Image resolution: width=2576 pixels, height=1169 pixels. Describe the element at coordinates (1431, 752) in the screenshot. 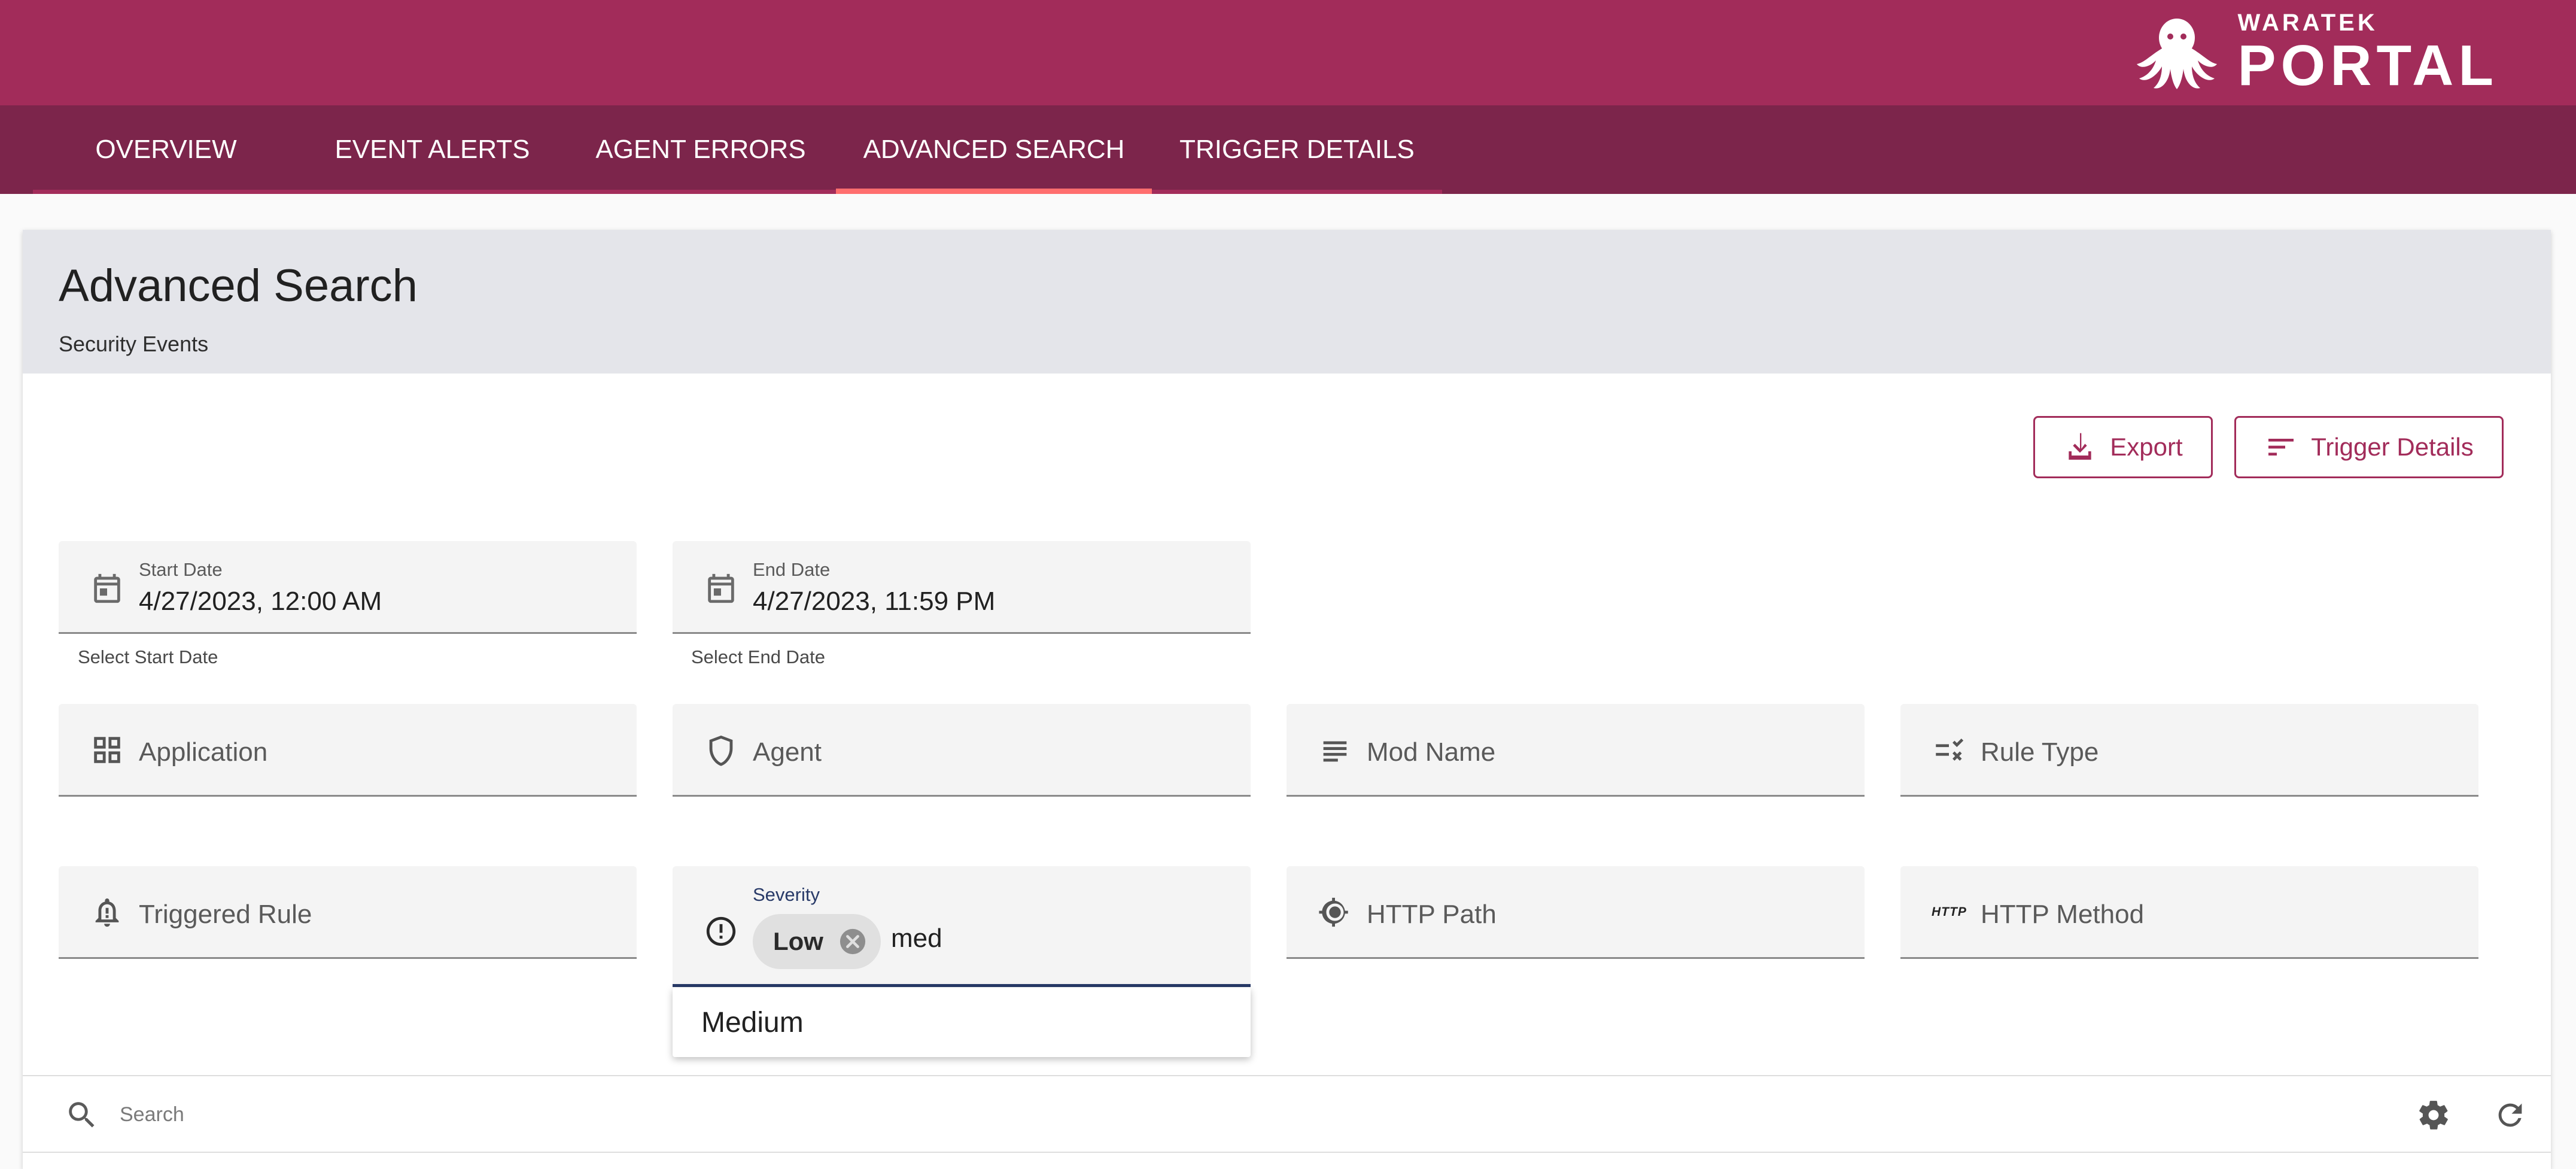

I see `mod-name-placeholder: Mod Name` at that location.